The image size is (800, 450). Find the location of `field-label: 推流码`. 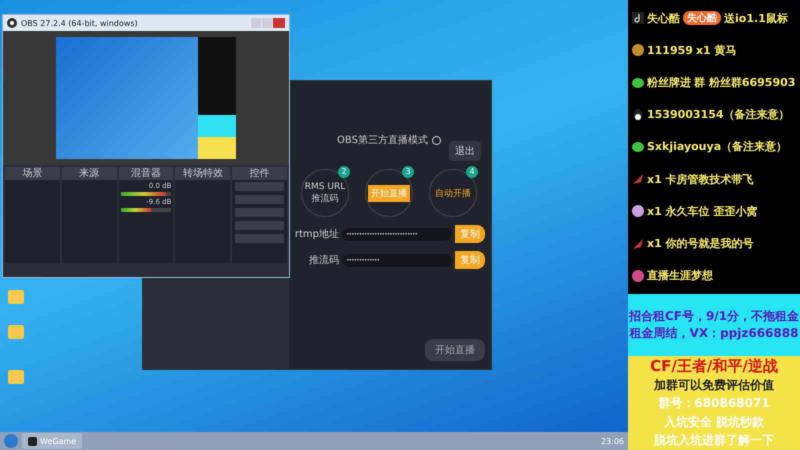

field-label: 推流码 is located at coordinates (323, 260).